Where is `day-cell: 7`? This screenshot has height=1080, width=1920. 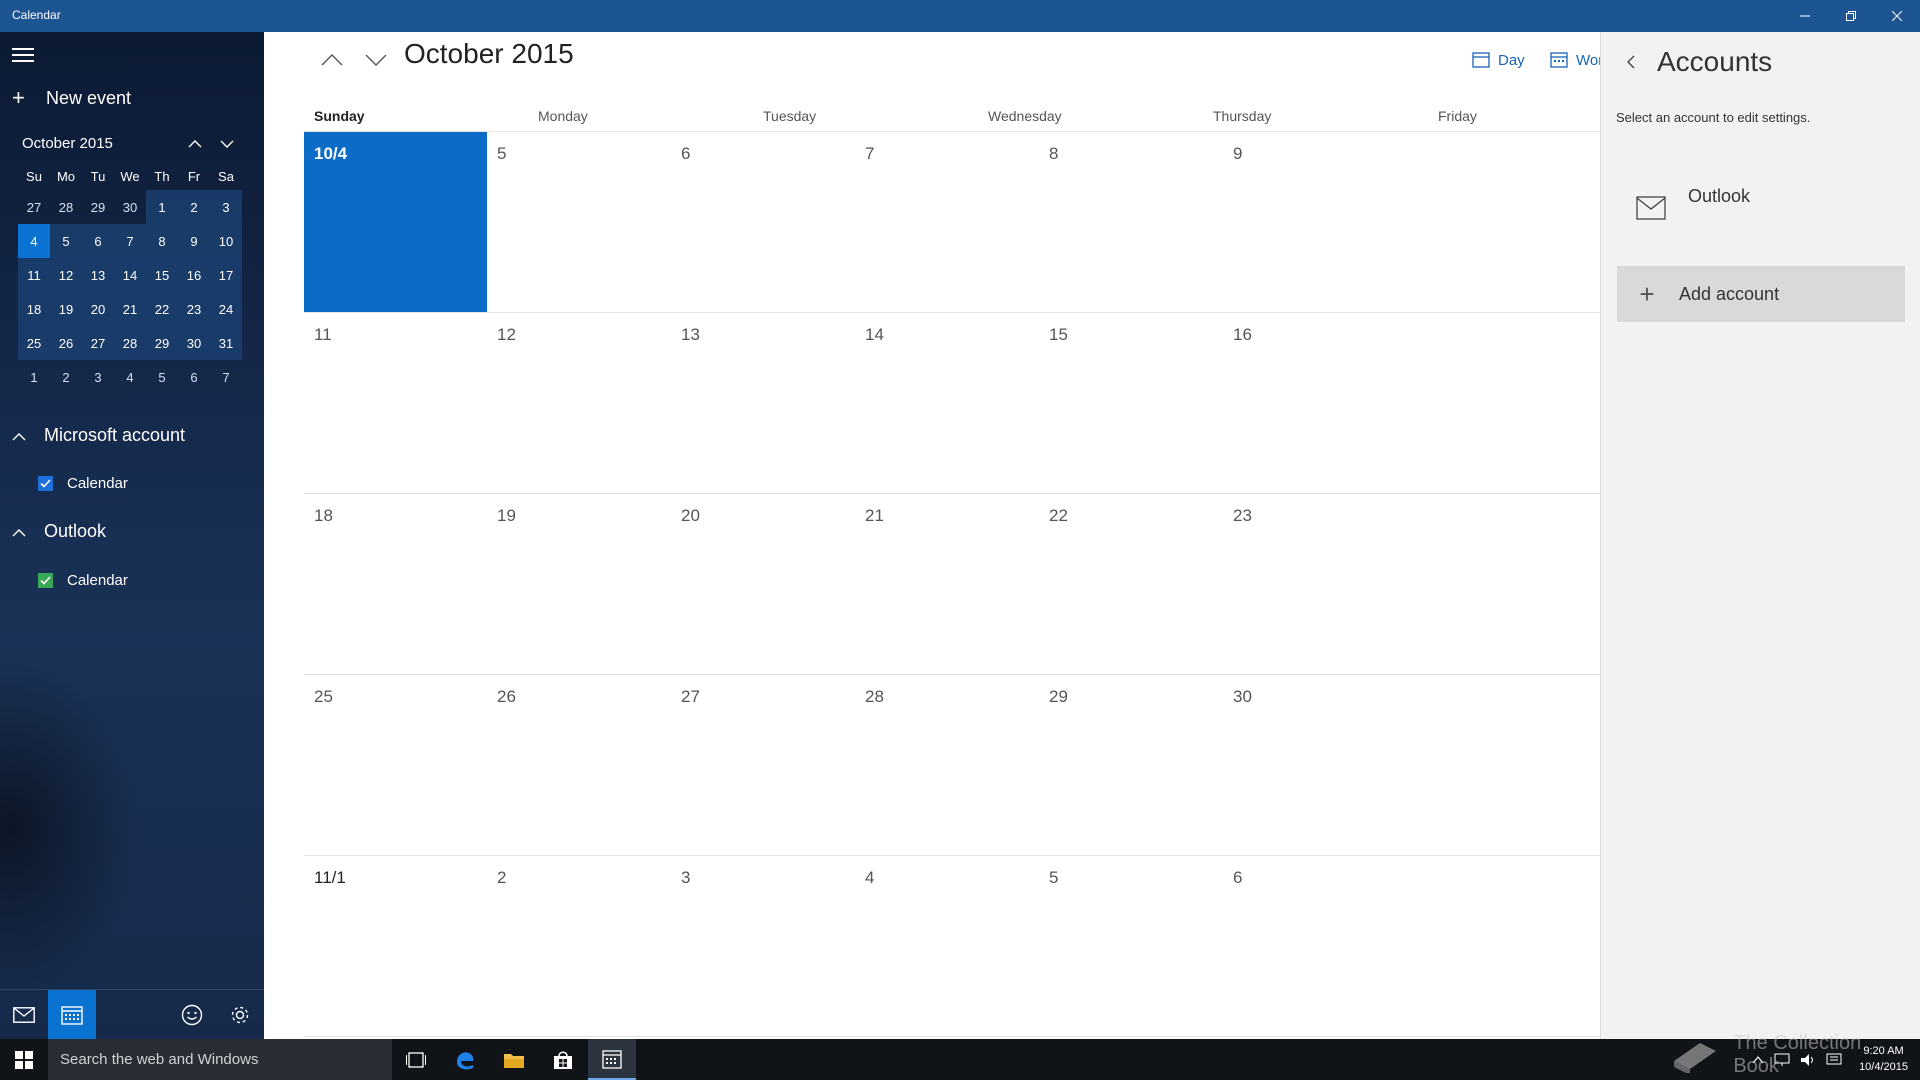 day-cell: 7 is located at coordinates (947, 222).